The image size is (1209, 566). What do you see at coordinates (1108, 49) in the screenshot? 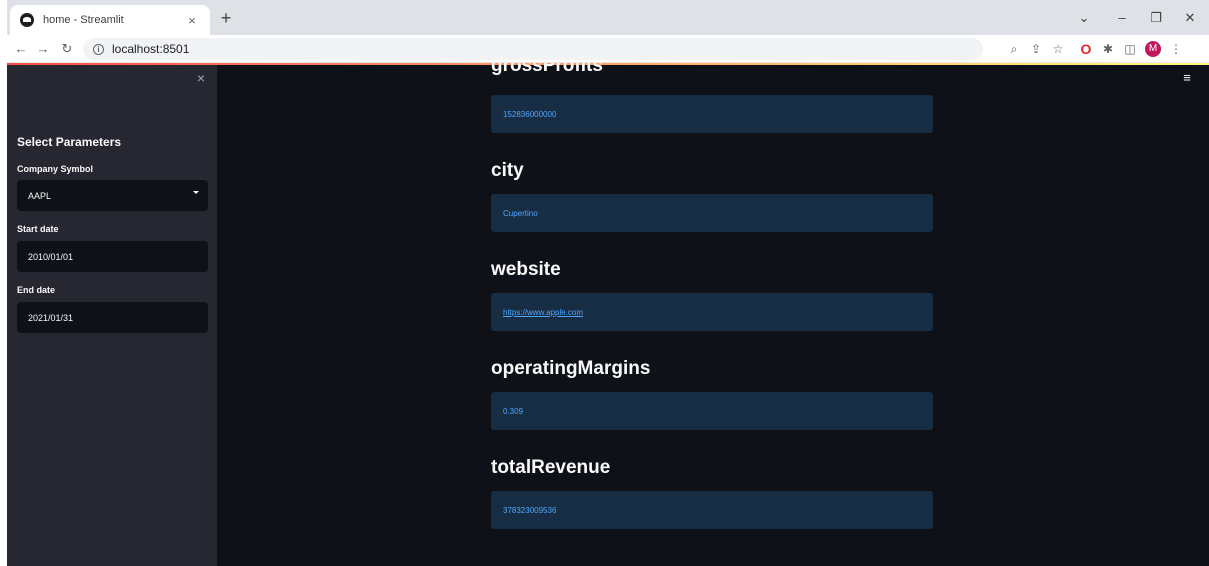
I see `extensions-puzzle-icon: ✱` at bounding box center [1108, 49].